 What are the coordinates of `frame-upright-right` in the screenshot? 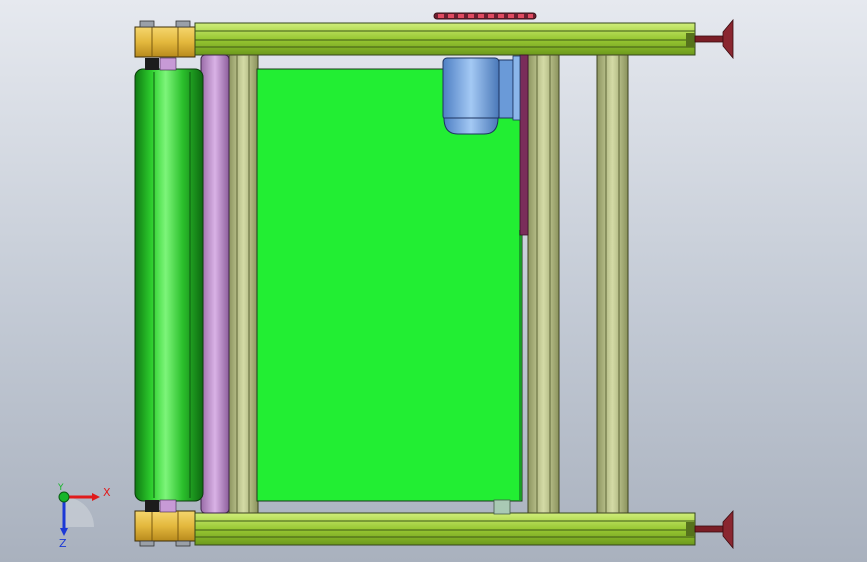 It's located at (612, 284).